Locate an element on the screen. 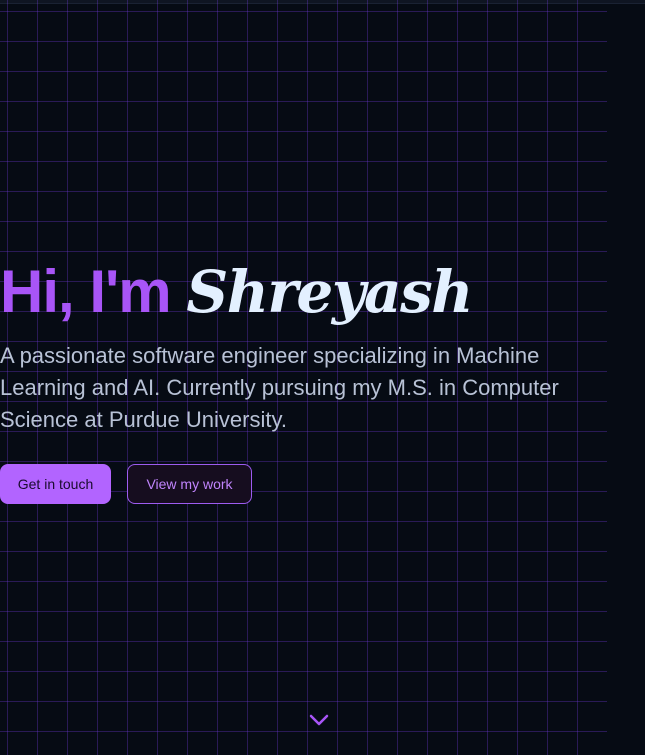 The height and width of the screenshot is (755, 645). hero-heading: Hi, I'm Shreyash is located at coordinates (300, 292).